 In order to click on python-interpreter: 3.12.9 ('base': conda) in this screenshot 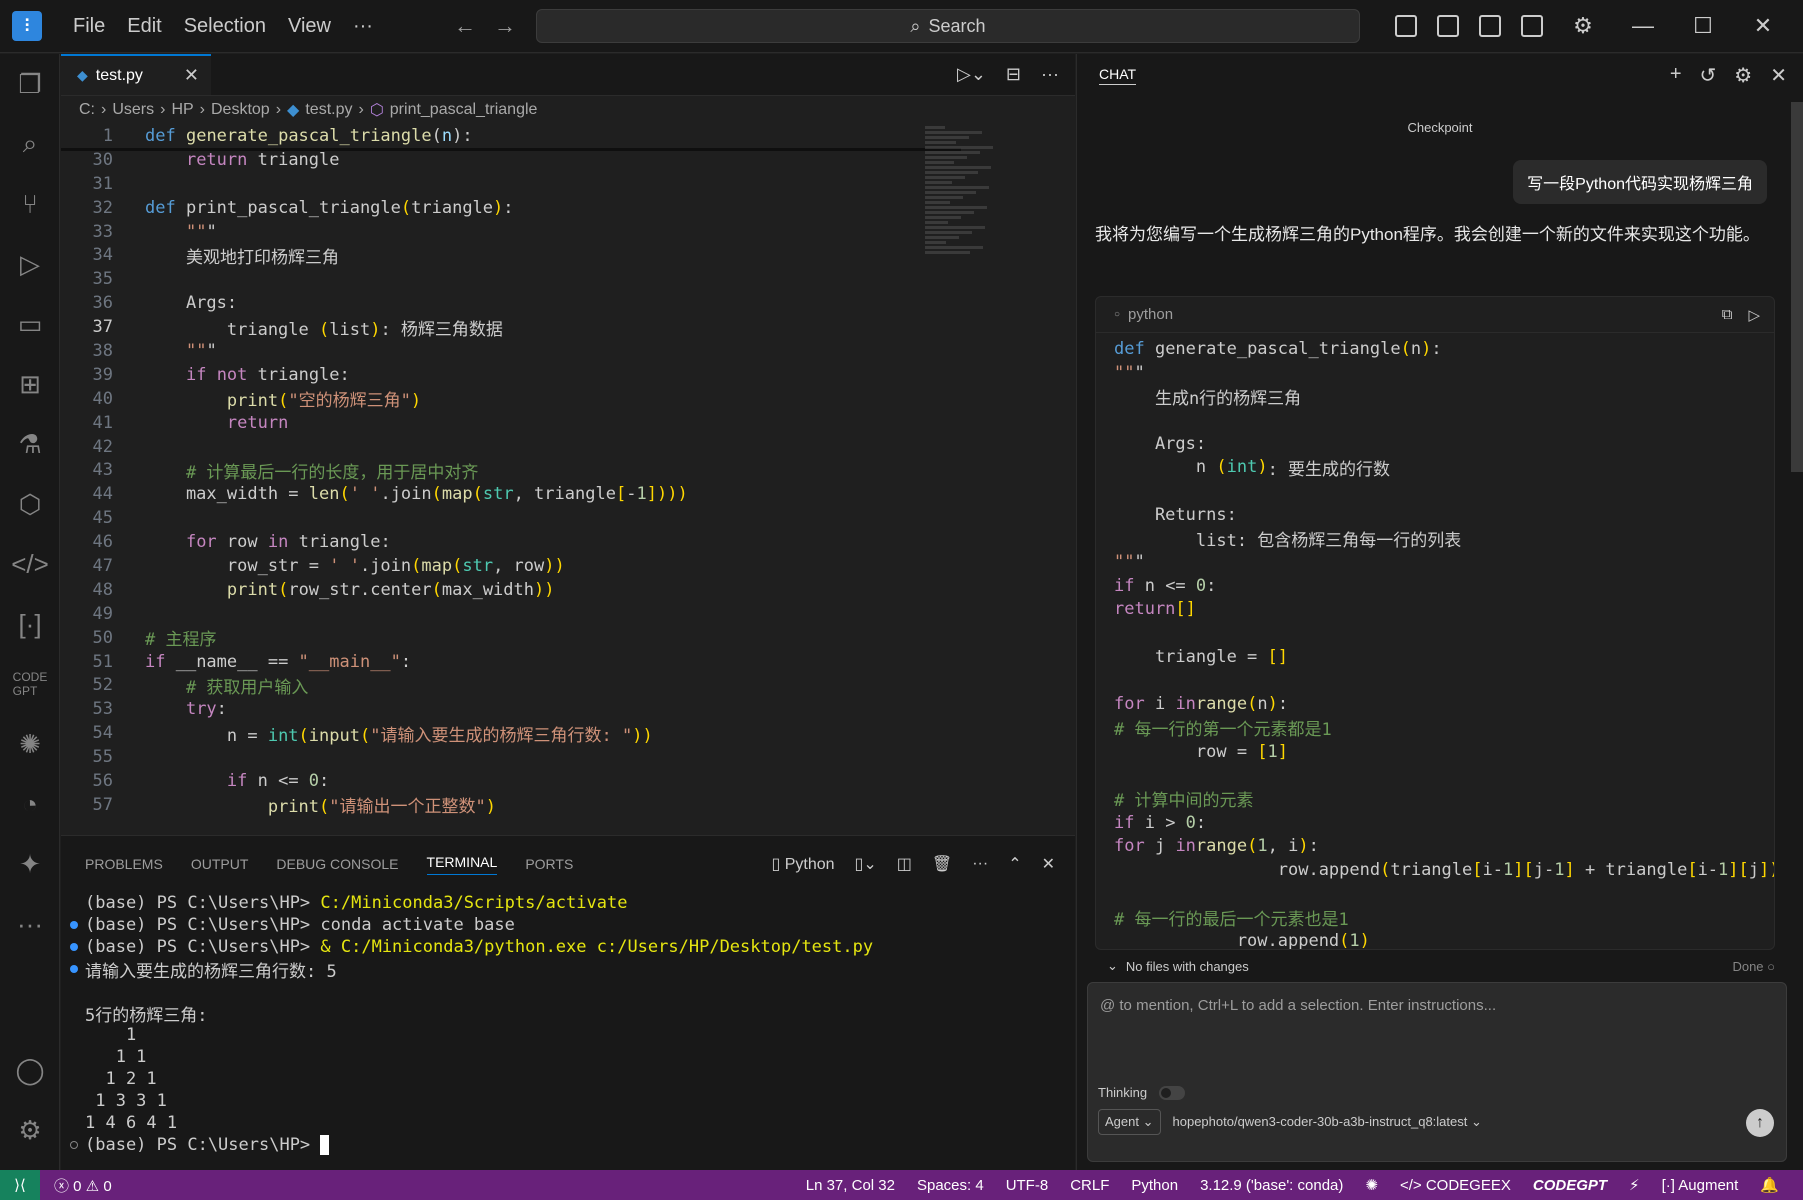, I will do `click(1271, 1185)`.